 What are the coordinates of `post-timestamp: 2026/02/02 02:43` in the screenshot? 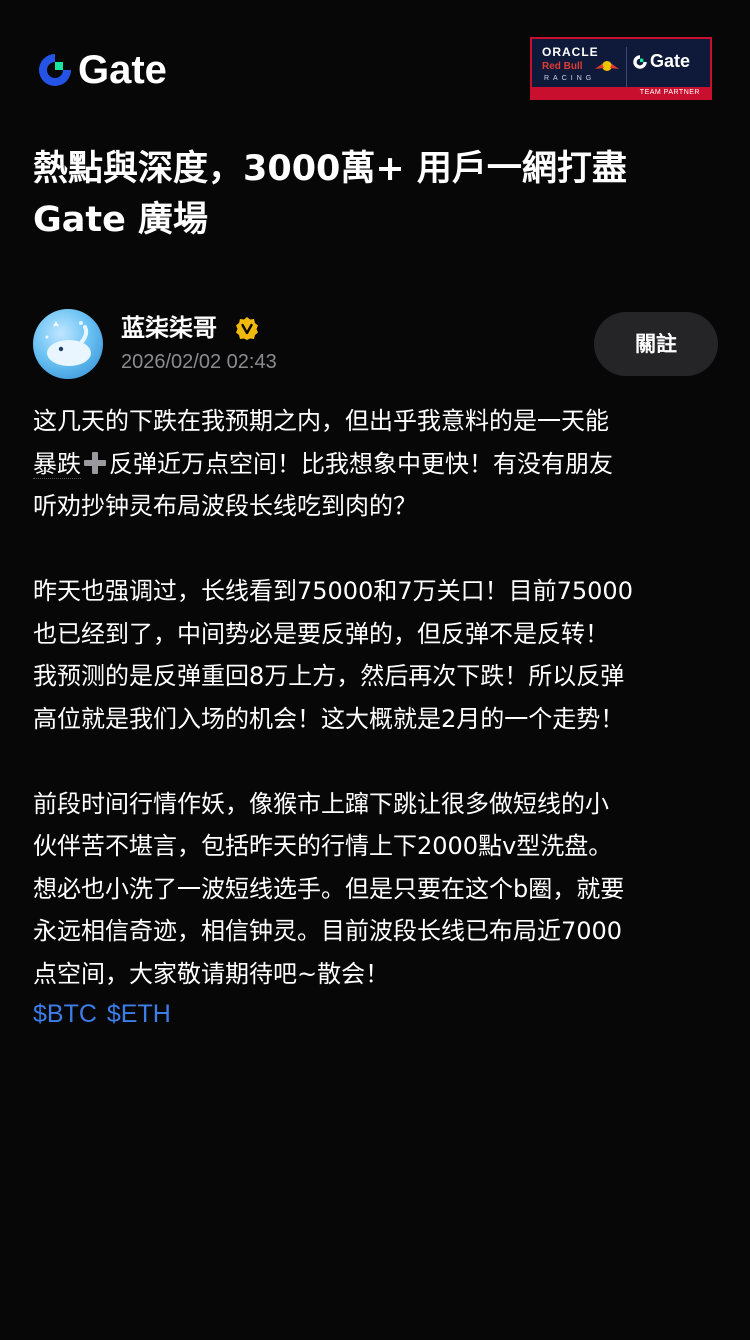 It's located at (199, 362).